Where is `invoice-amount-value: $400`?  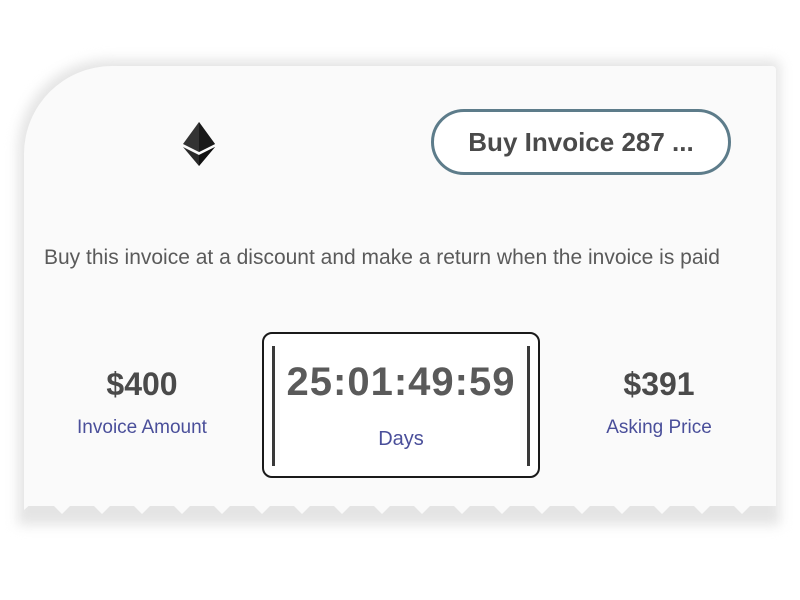 invoice-amount-value: $400 is located at coordinates (142, 384).